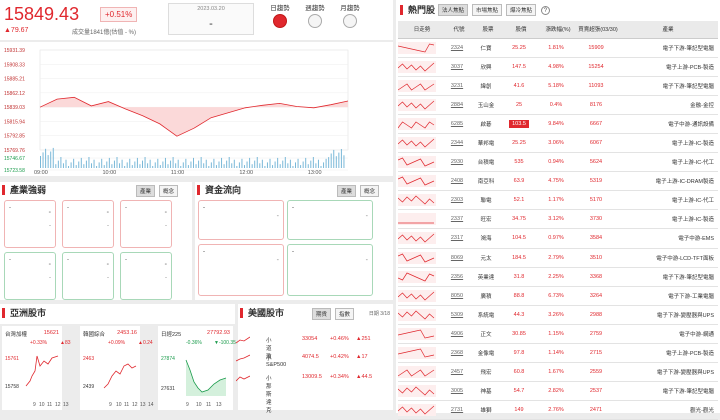 The image size is (720, 420). What do you see at coordinates (558, 334) in the screenshot?
I see `table-row: 4906 正文 30.85 1.15% 2759 電子中游-網通` at bounding box center [558, 334].